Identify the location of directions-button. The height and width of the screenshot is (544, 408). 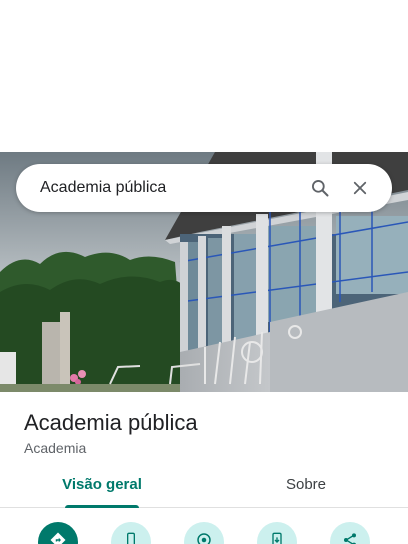
(58, 533).